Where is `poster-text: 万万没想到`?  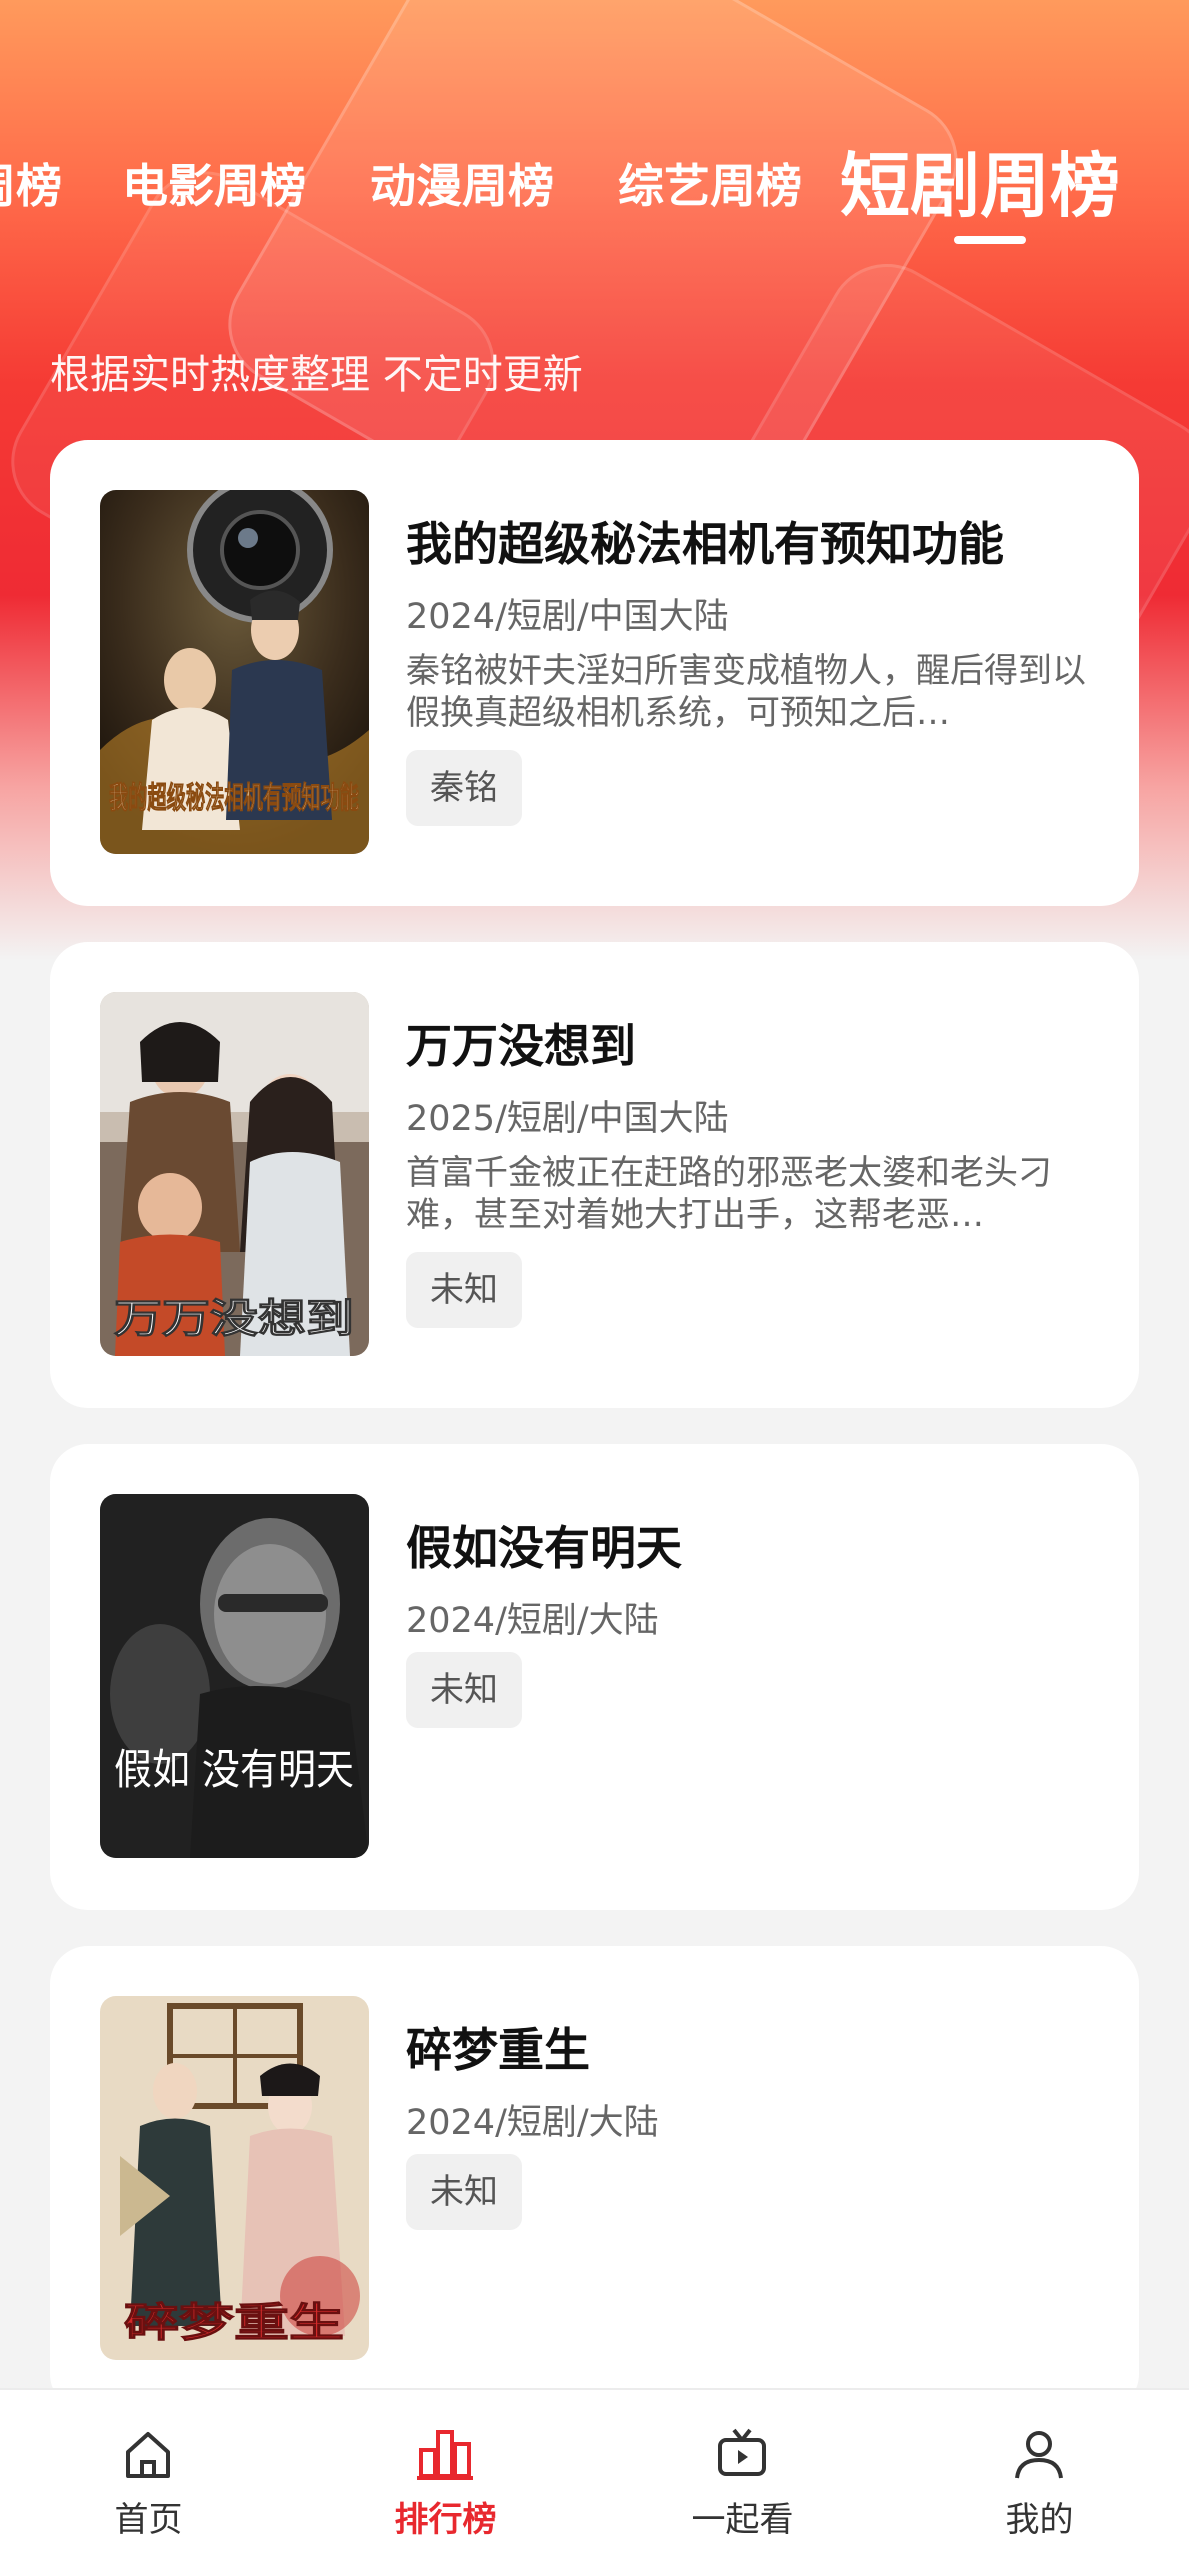
poster-text: 万万没想到 is located at coordinates (234, 1319).